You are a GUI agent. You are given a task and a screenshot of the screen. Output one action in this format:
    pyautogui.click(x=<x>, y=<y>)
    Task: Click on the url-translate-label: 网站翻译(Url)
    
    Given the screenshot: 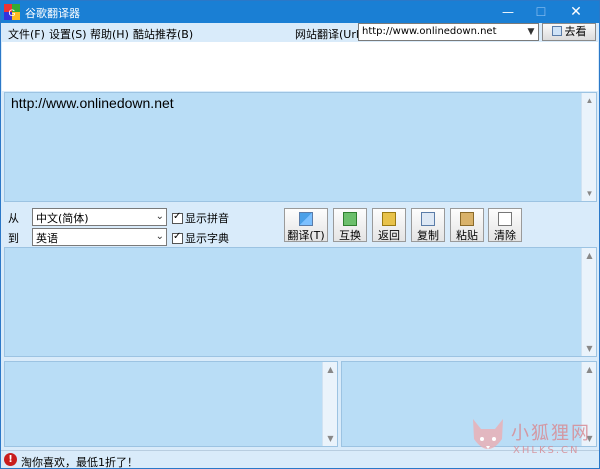 What is the action you would take?
    pyautogui.click(x=329, y=34)
    